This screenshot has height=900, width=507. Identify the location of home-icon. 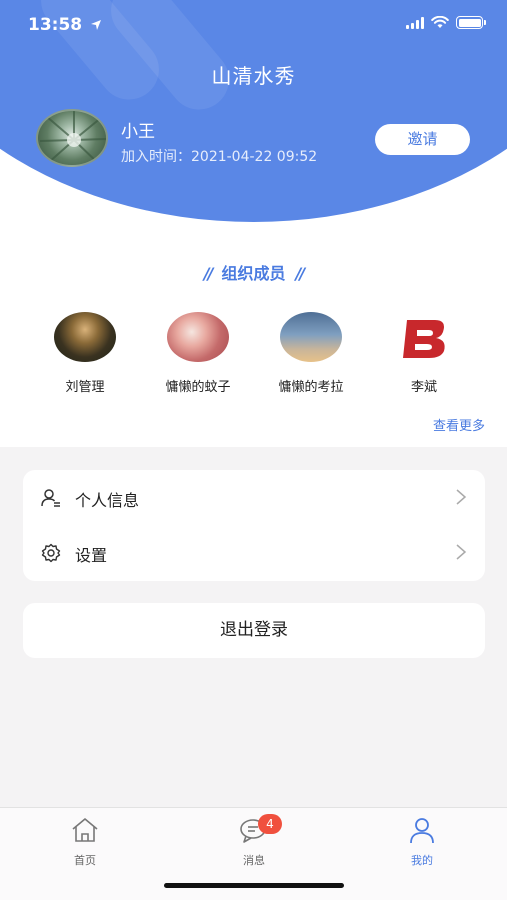
(85, 830).